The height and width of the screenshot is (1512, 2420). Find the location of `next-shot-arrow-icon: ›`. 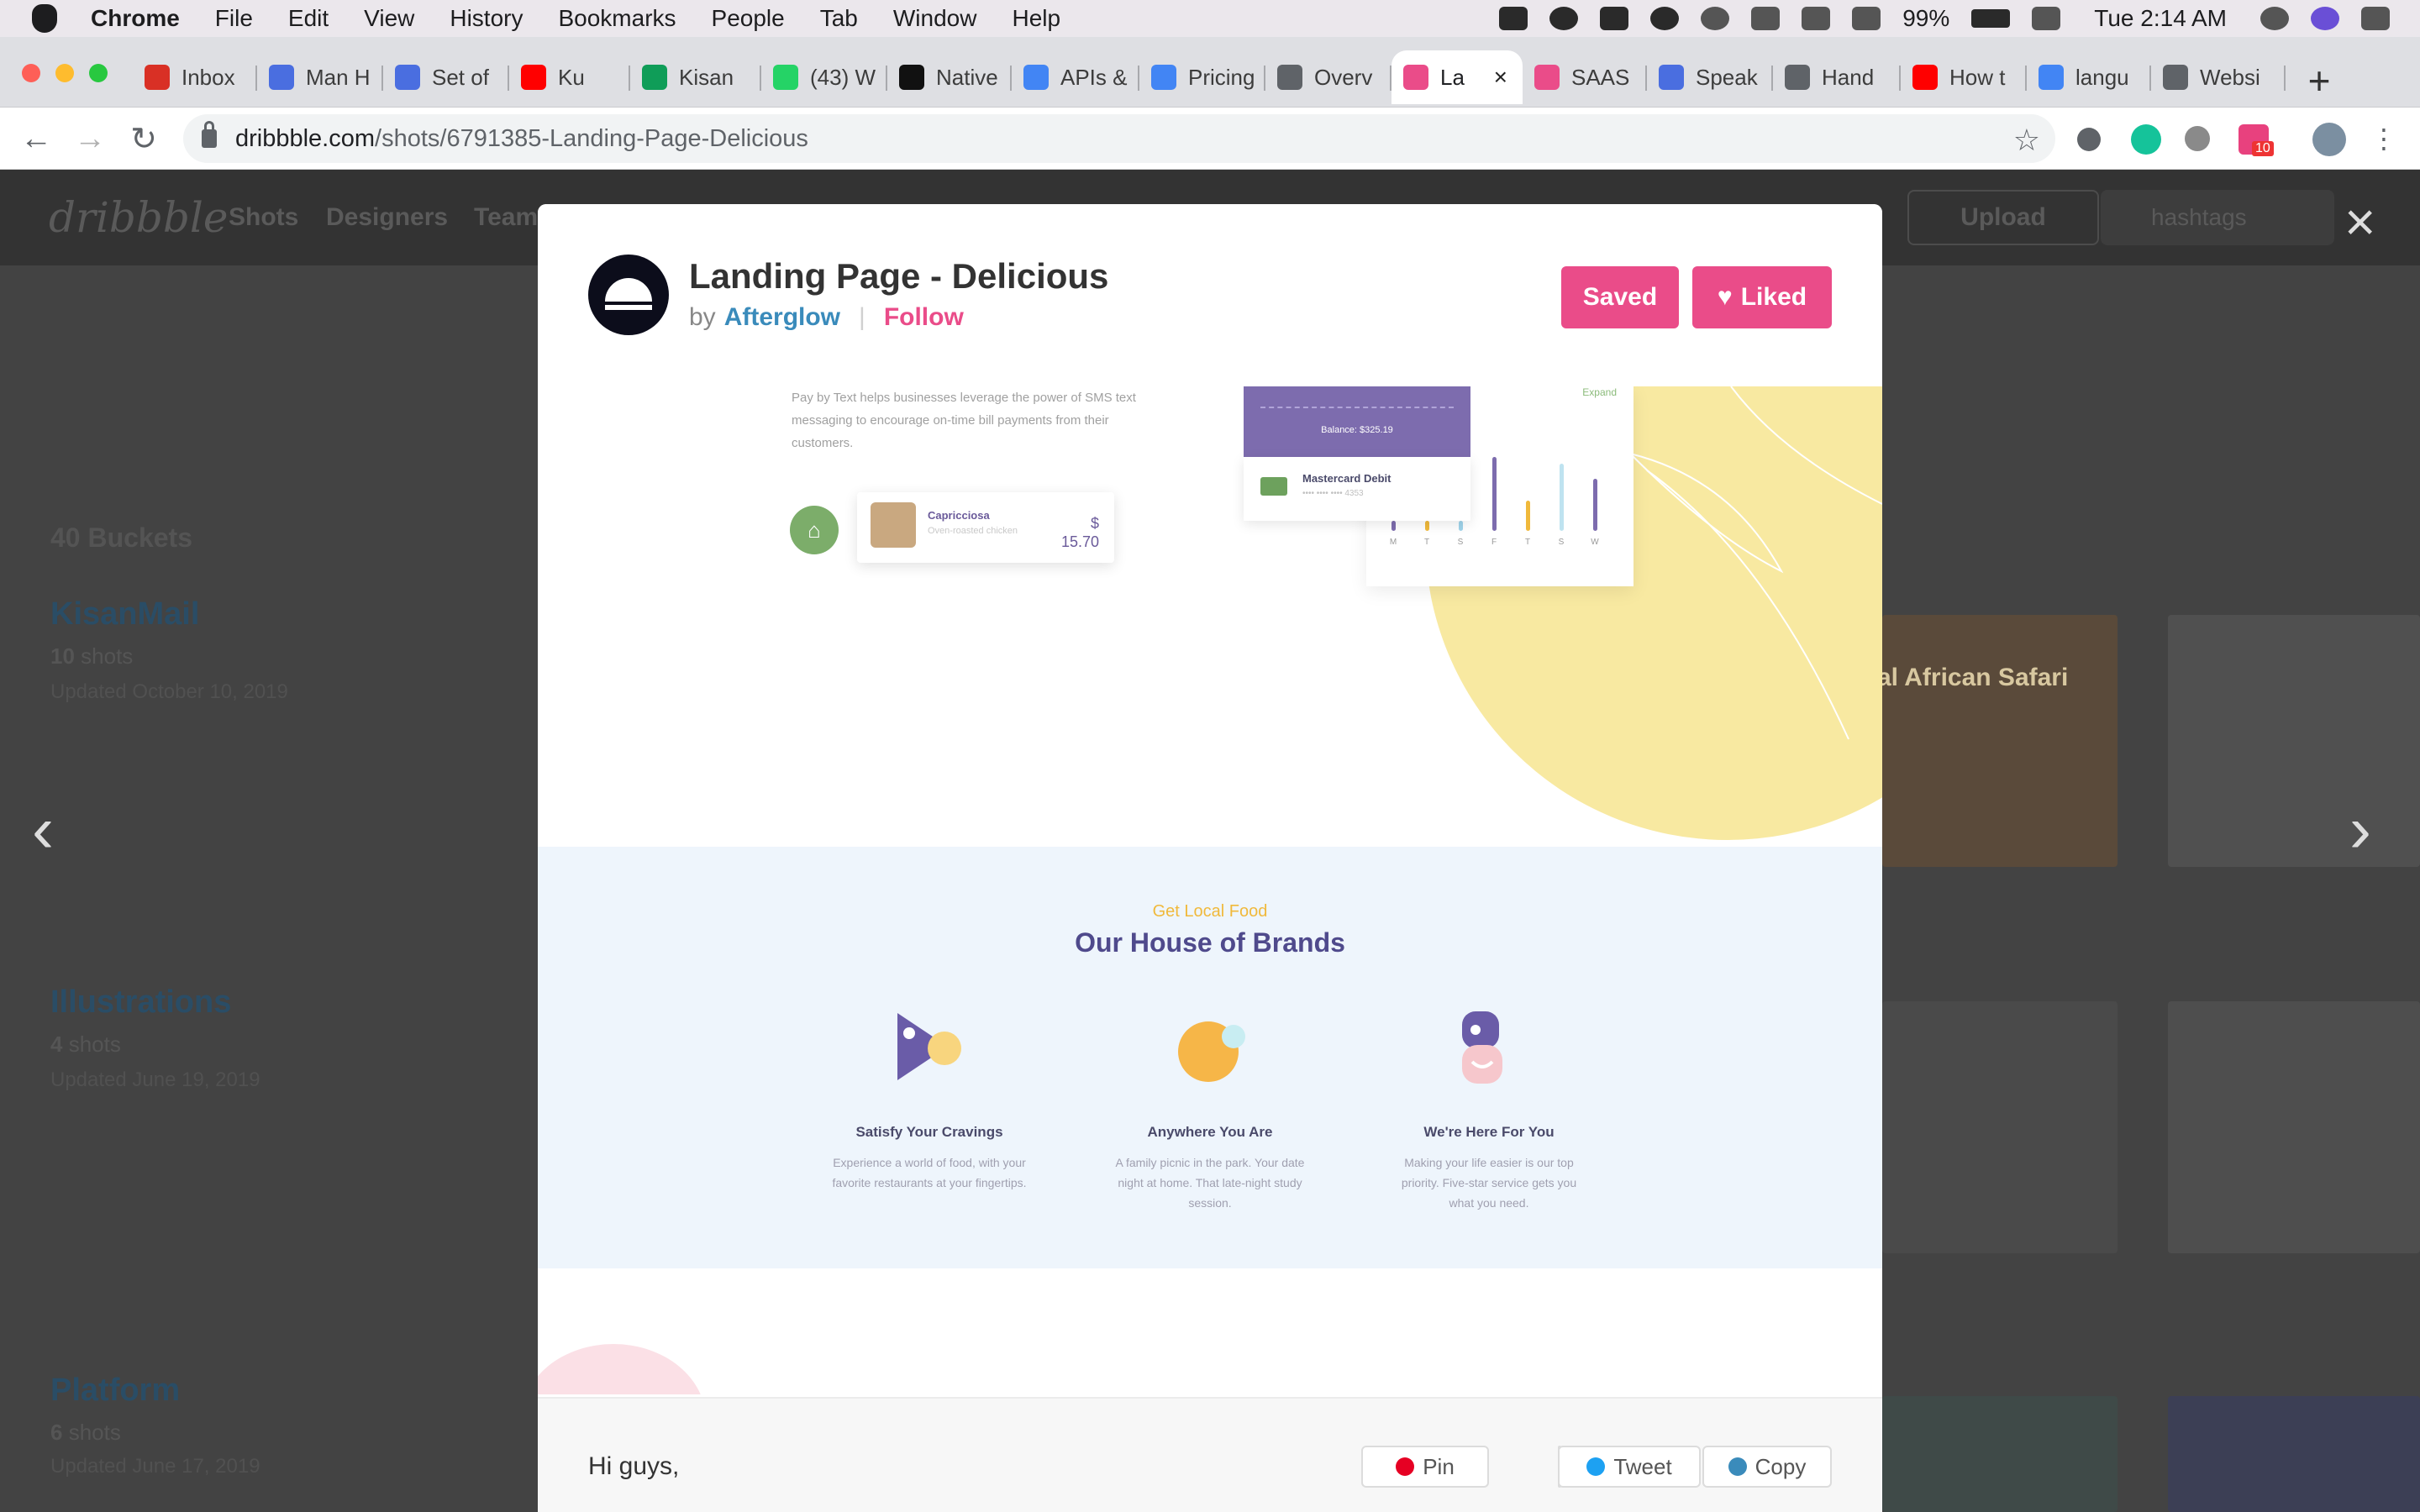

next-shot-arrow-icon: › is located at coordinates (2360, 829).